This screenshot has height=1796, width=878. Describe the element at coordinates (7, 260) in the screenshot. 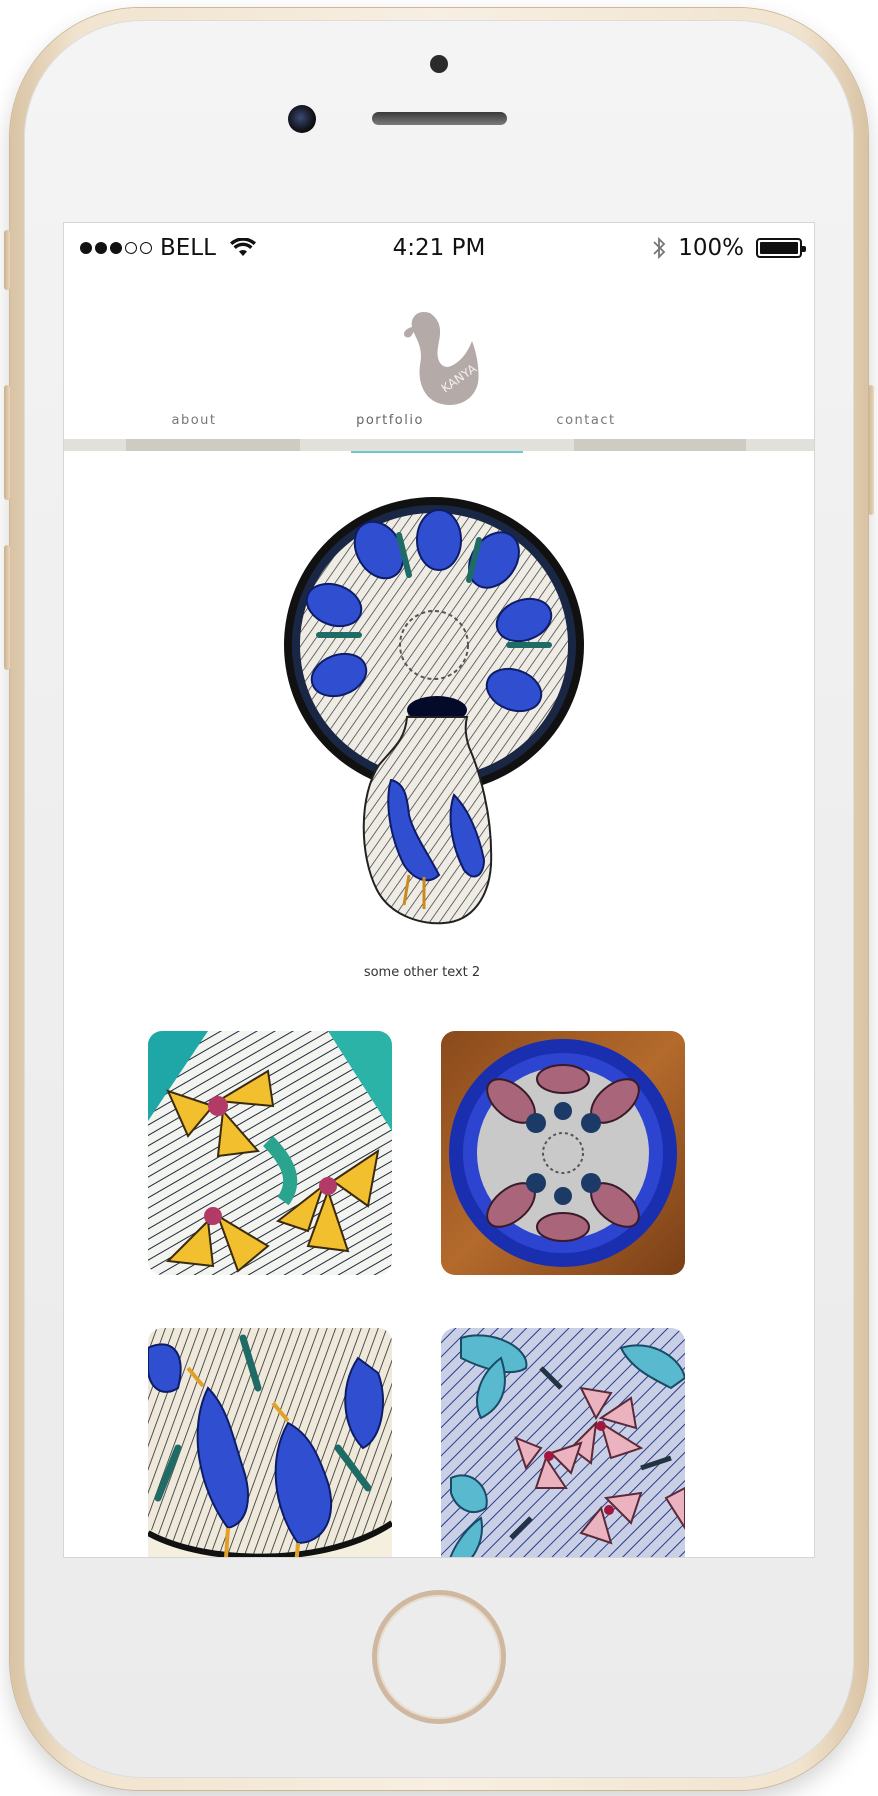

I see `mute-switch` at that location.